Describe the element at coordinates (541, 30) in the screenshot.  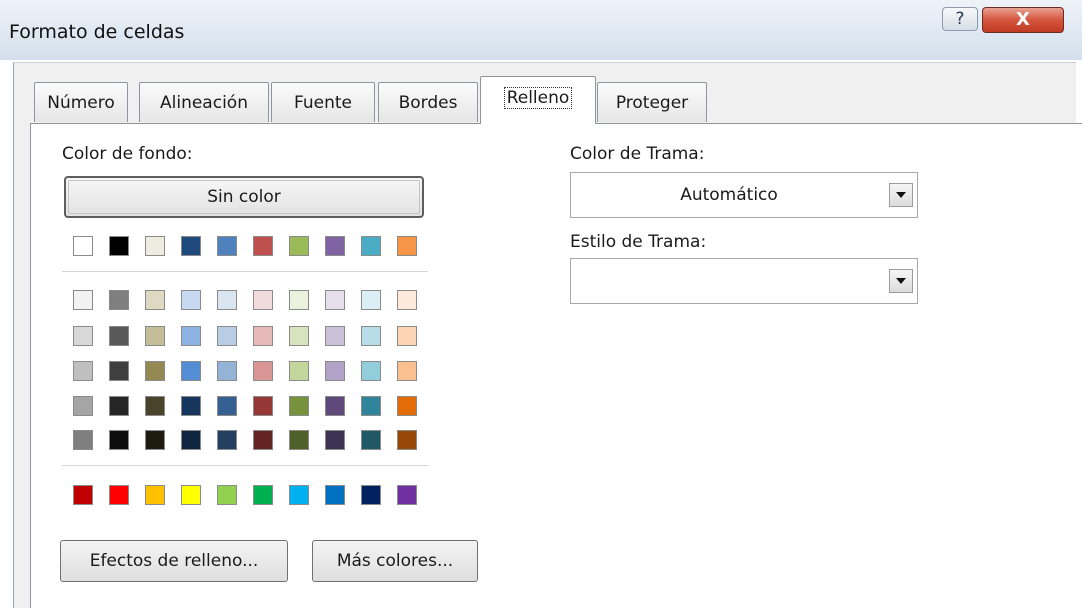
I see `title-bar: Formato de celdas ? X` at that location.